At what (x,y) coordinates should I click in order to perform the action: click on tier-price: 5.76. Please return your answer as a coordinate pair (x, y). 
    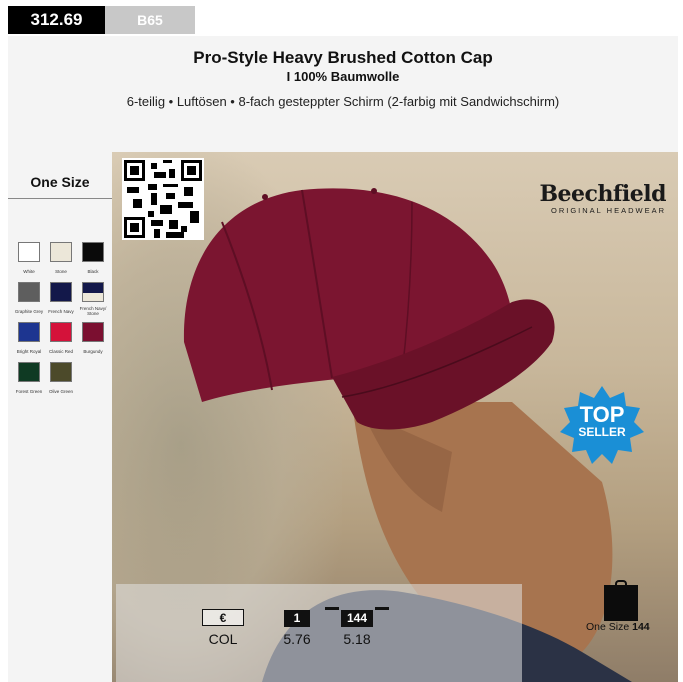
    Looking at the image, I should click on (297, 639).